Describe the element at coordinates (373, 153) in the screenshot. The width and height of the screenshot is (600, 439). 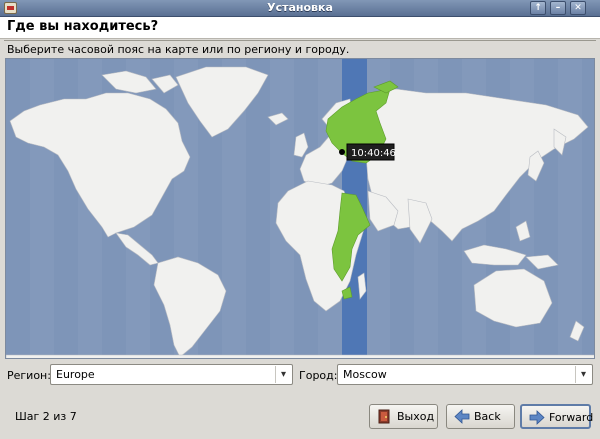
I see `clock-tooltip: 10:40:46` at that location.